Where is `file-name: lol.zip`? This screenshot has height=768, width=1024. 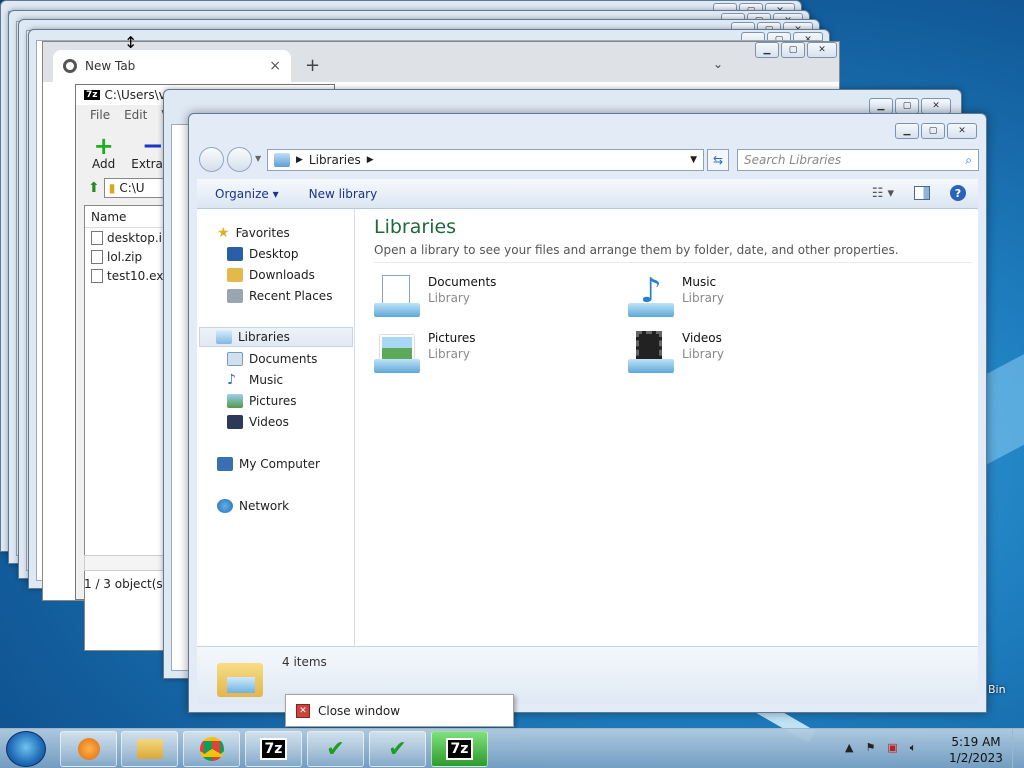
file-name: lol.zip is located at coordinates (125, 256).